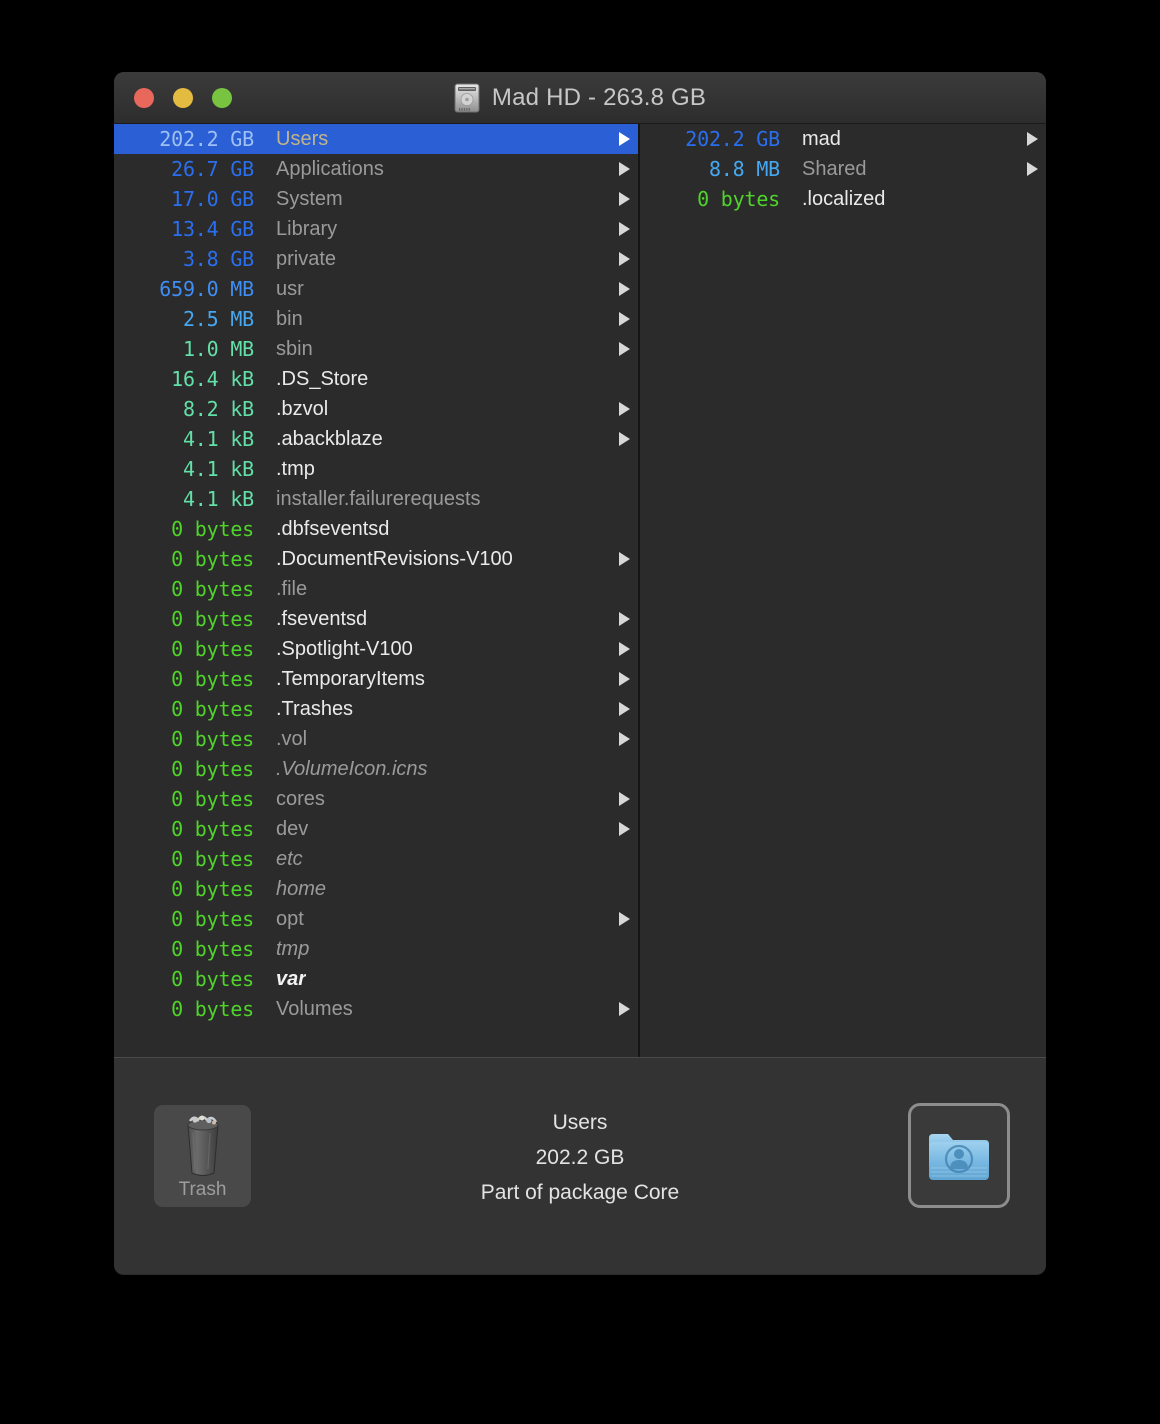 This screenshot has height=1424, width=1160. I want to click on item-name: sbin, so click(294, 348).